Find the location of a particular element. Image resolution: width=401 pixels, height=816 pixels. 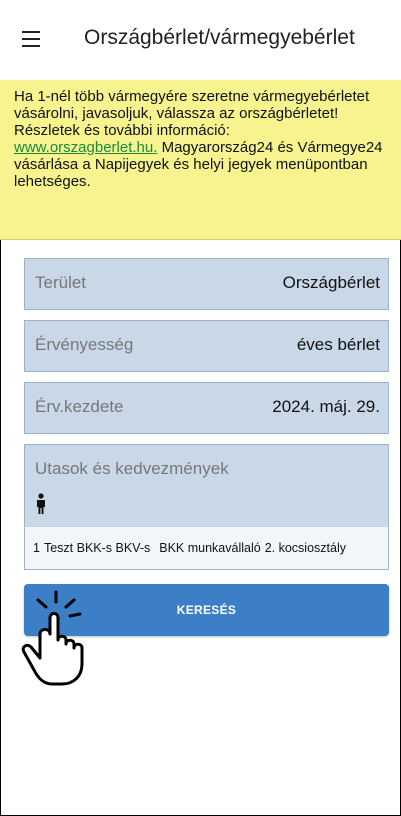

terulet-label: Terület is located at coordinates (61, 282).